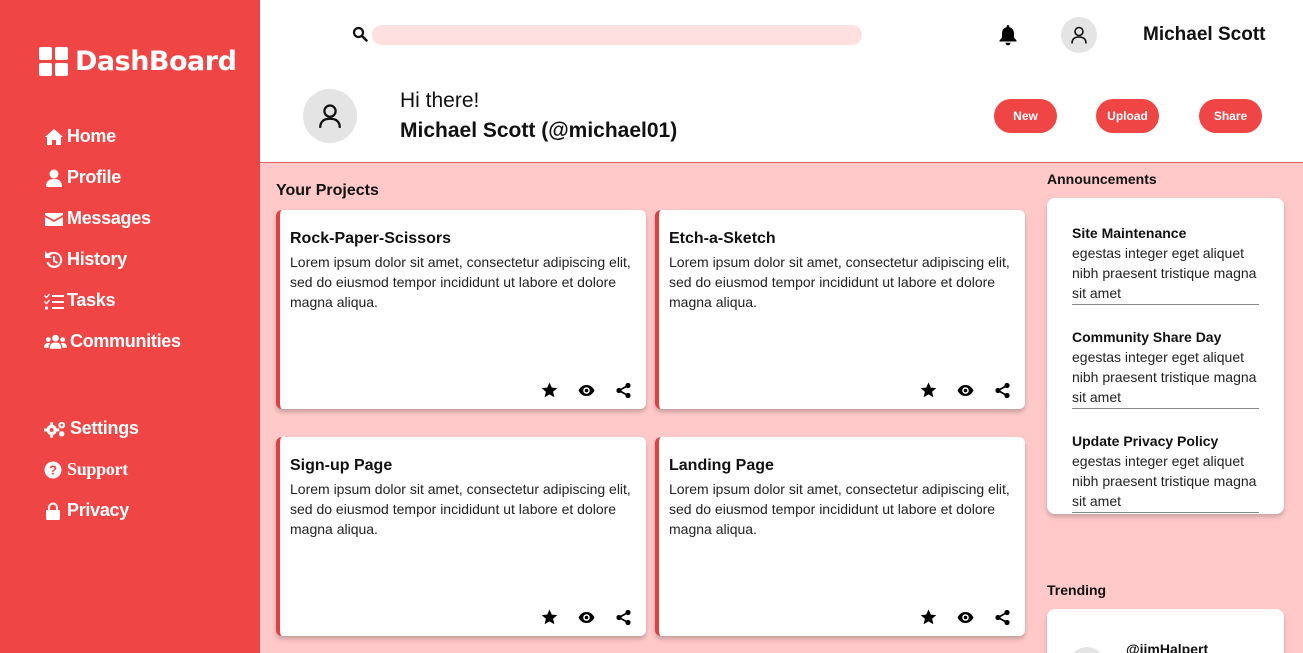 This screenshot has width=1303, height=653. I want to click on sidebar-item-tasks: Tasks, so click(112, 300).